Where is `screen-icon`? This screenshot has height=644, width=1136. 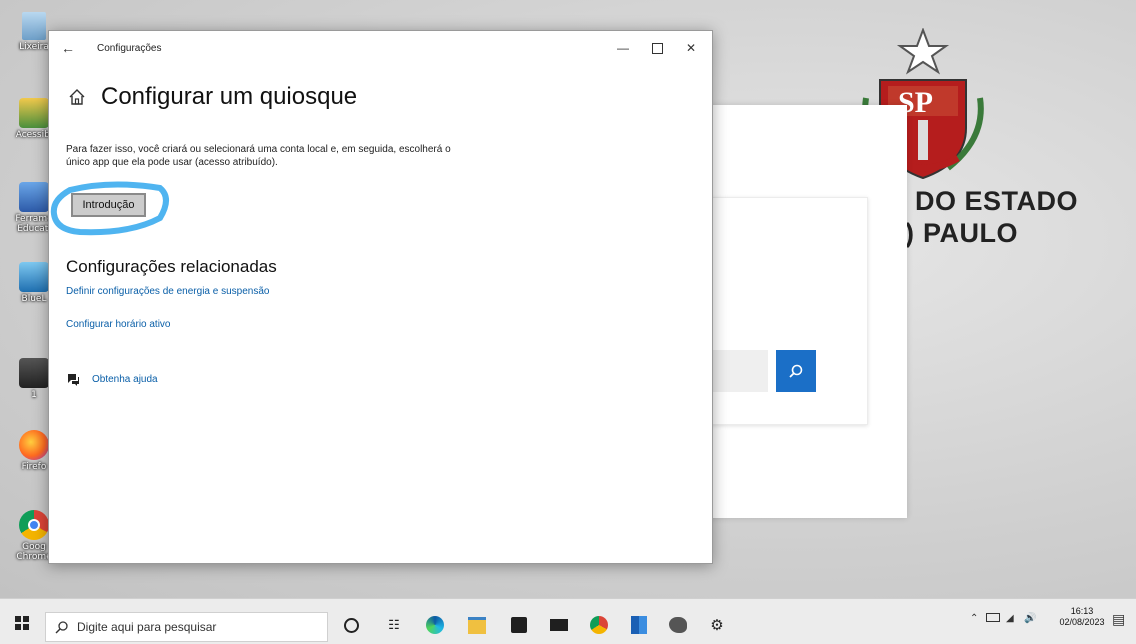 screen-icon is located at coordinates (34, 373).